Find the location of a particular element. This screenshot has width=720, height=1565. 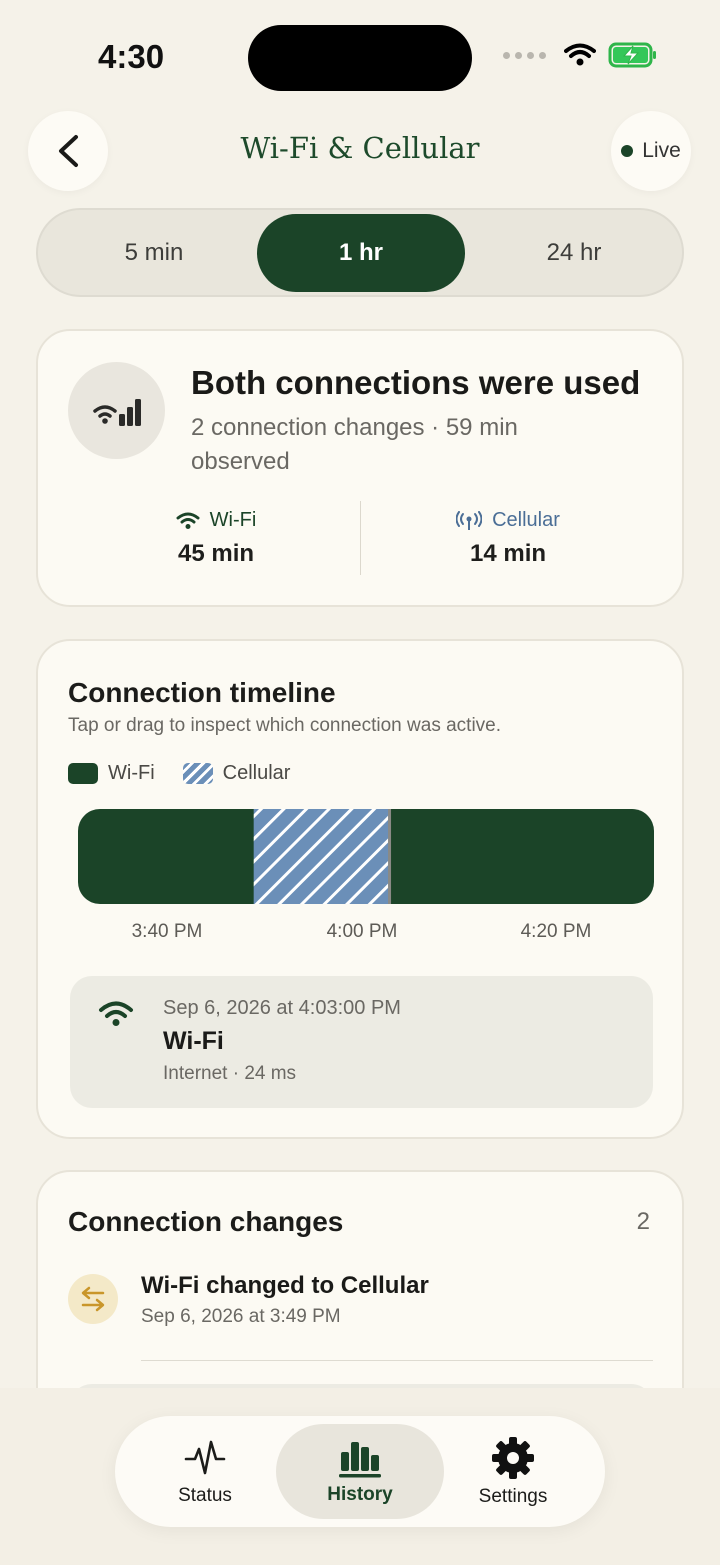

cellular-stat: Cellular 14 min is located at coordinates (508, 538).